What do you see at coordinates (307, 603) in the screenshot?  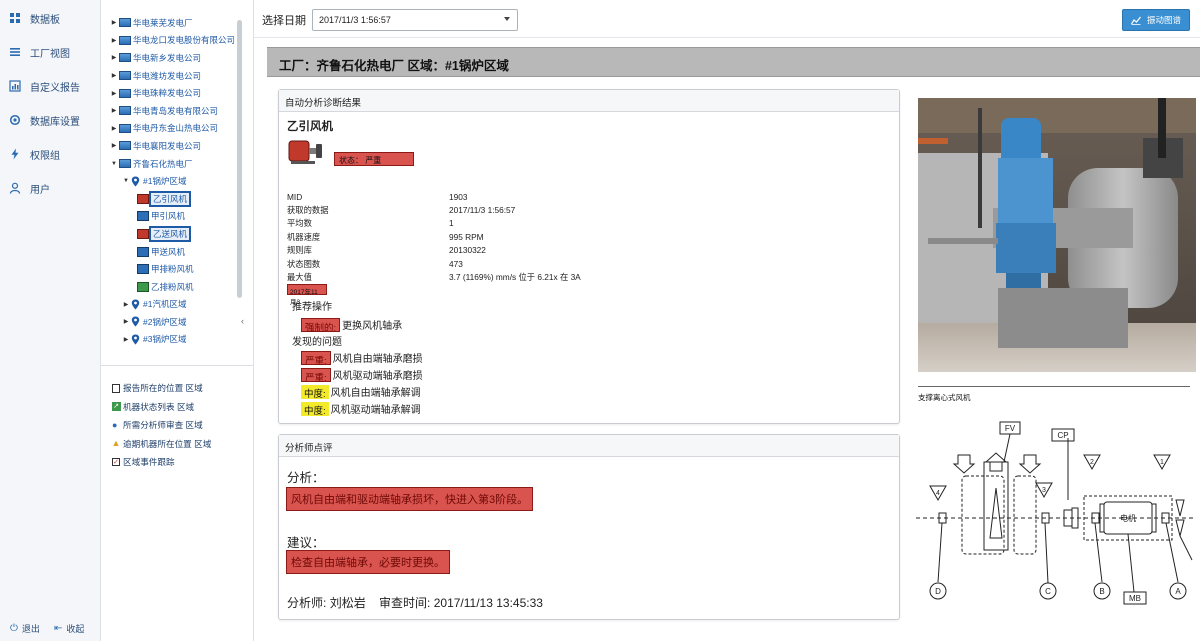 I see `analyst-label: 分析师:` at bounding box center [307, 603].